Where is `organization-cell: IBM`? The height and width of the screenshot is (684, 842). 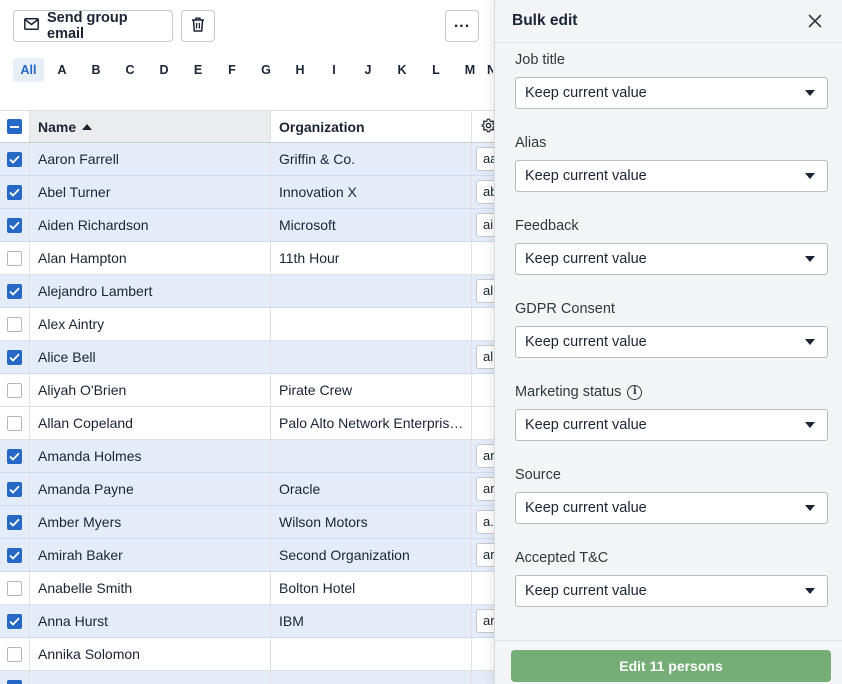 organization-cell: IBM is located at coordinates (371, 621).